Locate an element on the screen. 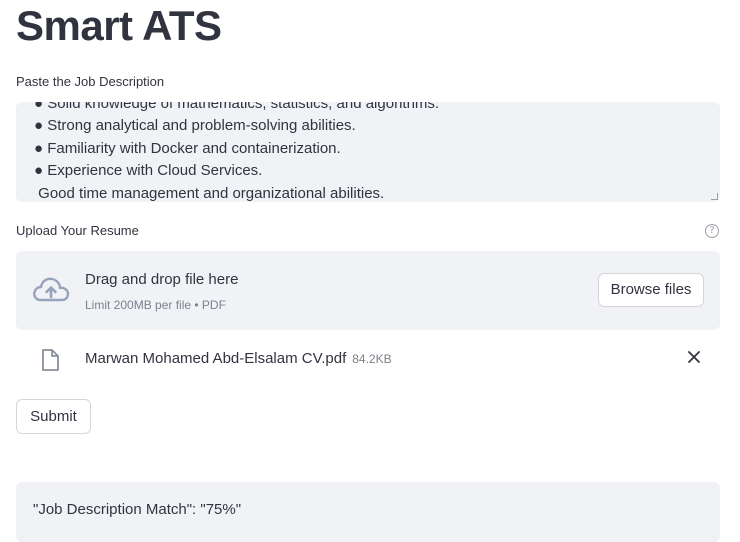 The image size is (740, 542). job-description-line: ● Experience with Cloud Services. is located at coordinates (148, 171).